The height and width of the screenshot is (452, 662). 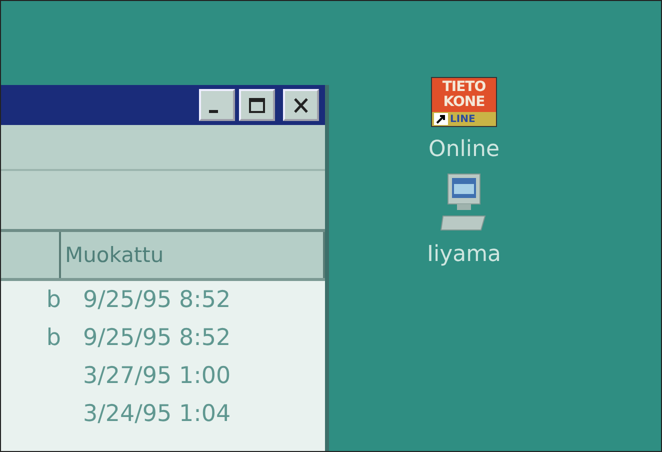 I want to click on logo-text: KONE, so click(x=464, y=102).